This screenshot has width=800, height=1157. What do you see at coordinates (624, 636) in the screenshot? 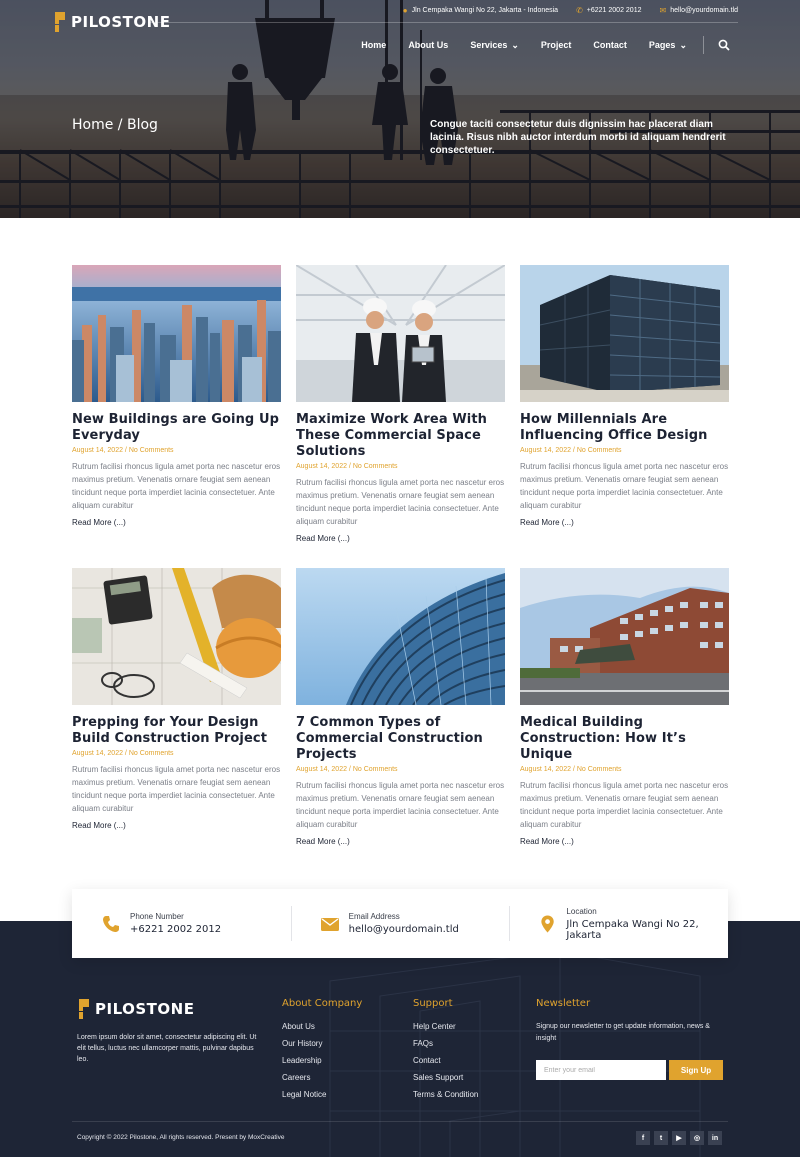
I see `medical-building-image` at bounding box center [624, 636].